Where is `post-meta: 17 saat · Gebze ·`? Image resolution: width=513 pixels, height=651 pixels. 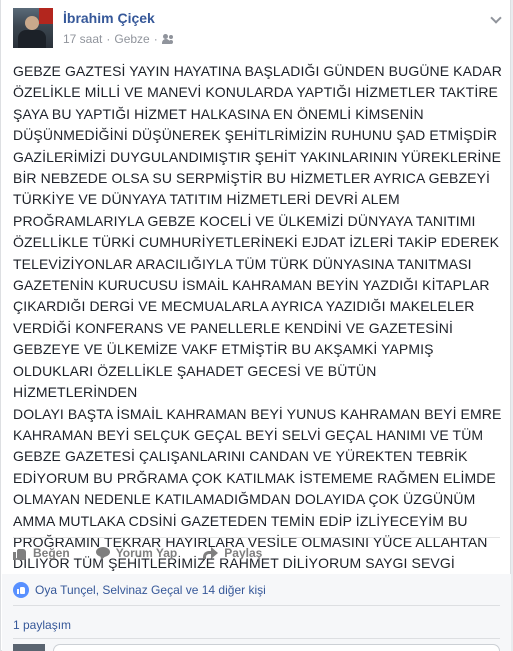
post-meta: 17 saat · Gebze · is located at coordinates (119, 39).